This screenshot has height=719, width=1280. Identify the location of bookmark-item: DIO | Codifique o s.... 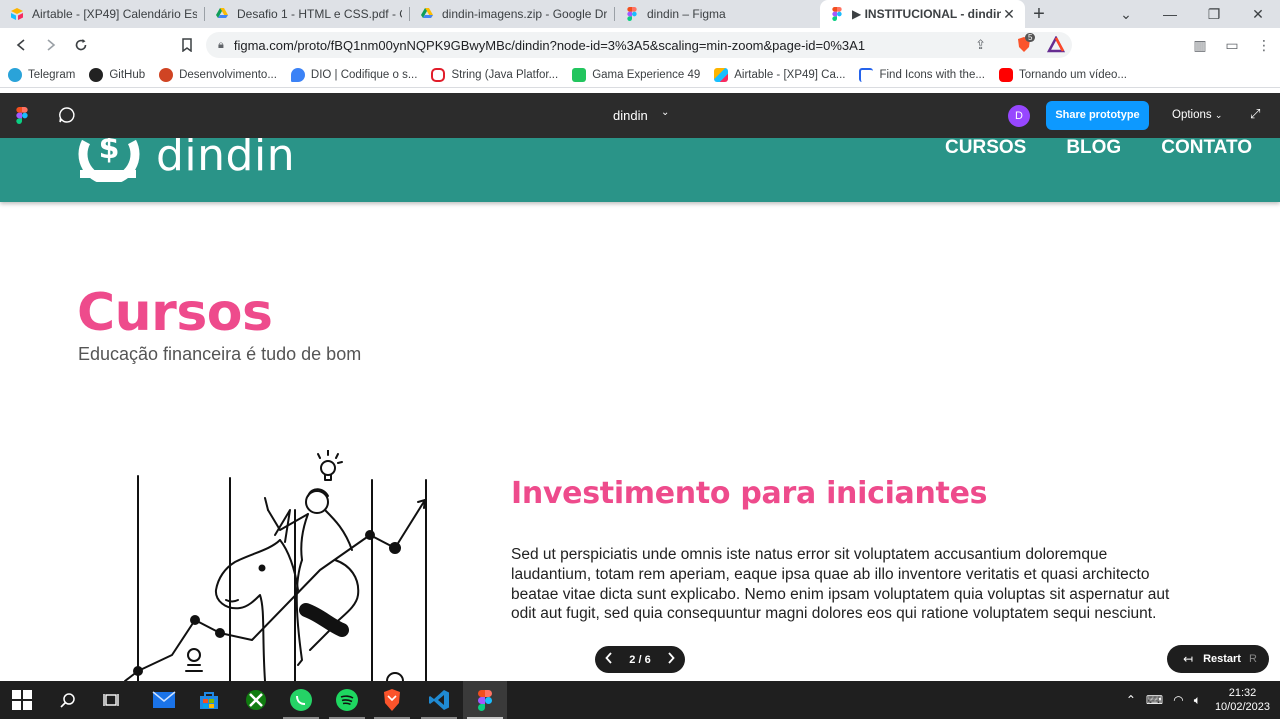
(353, 74).